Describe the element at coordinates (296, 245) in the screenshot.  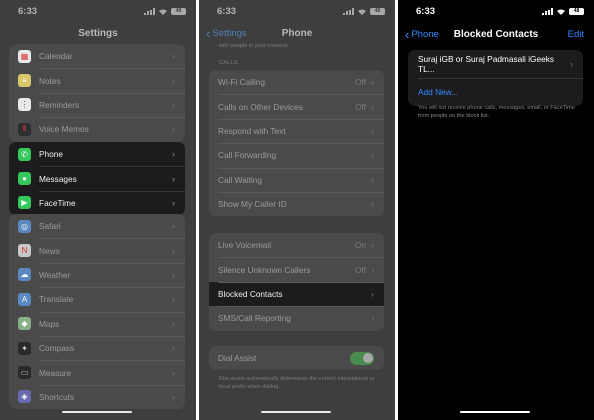
I see `live-voicemail-row: Live Voicemail On ›` at that location.